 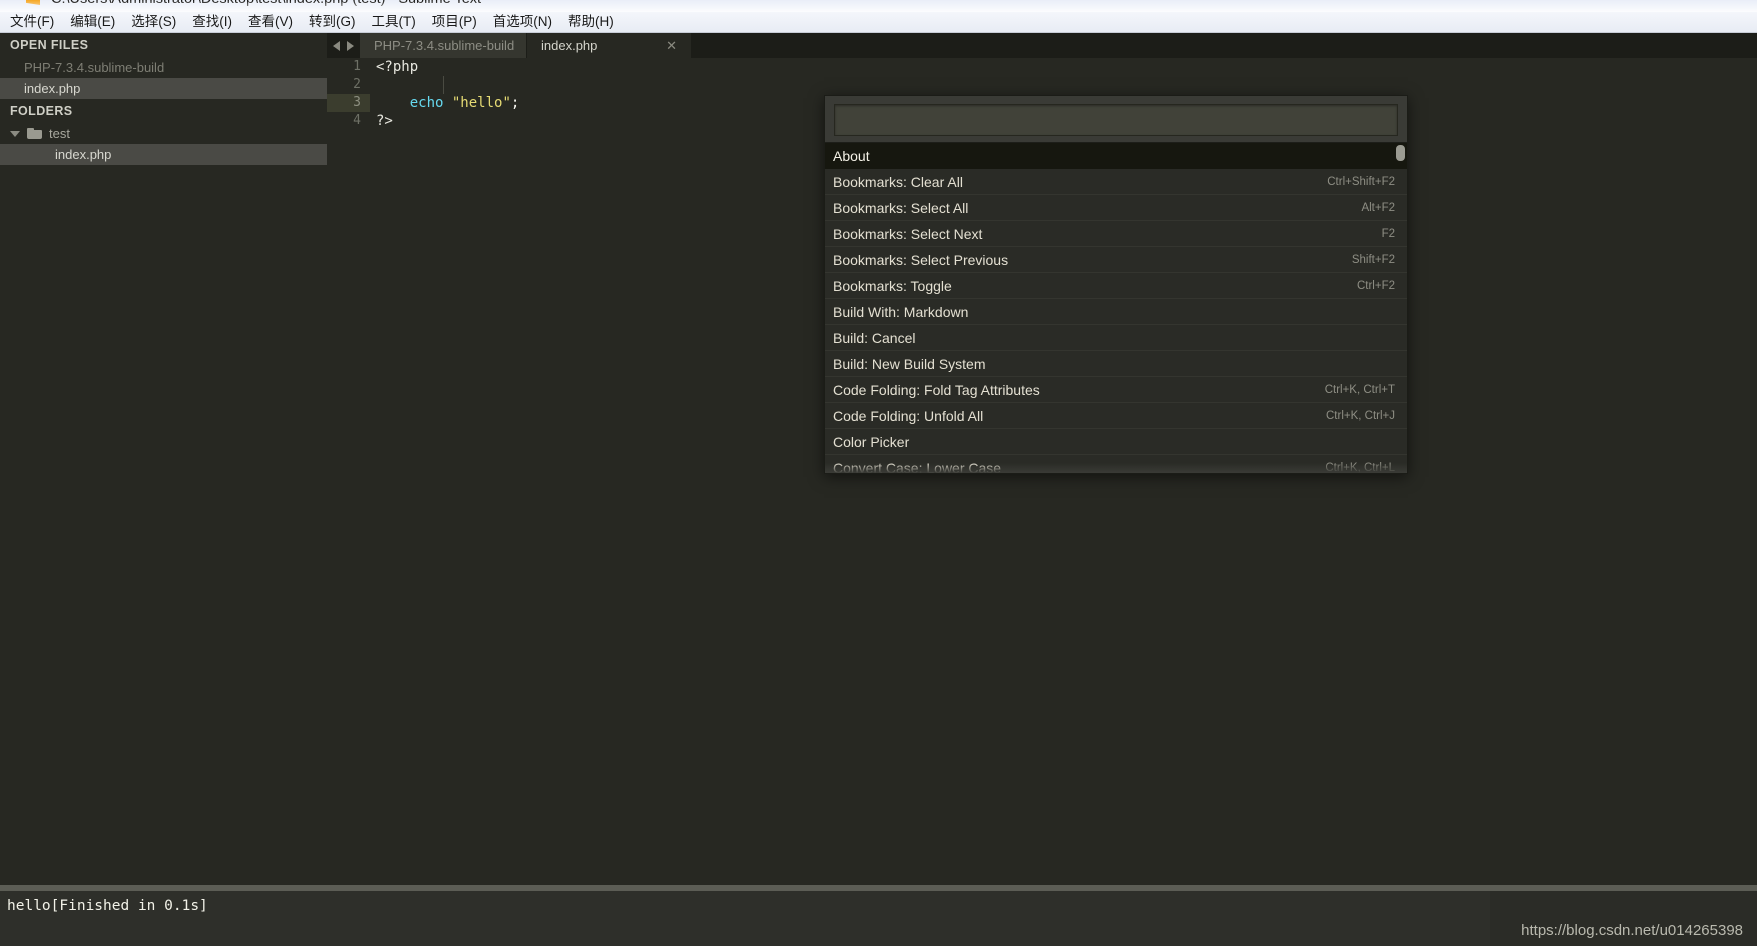 I want to click on palette-item-label: Build: Cancel, so click(x=874, y=337).